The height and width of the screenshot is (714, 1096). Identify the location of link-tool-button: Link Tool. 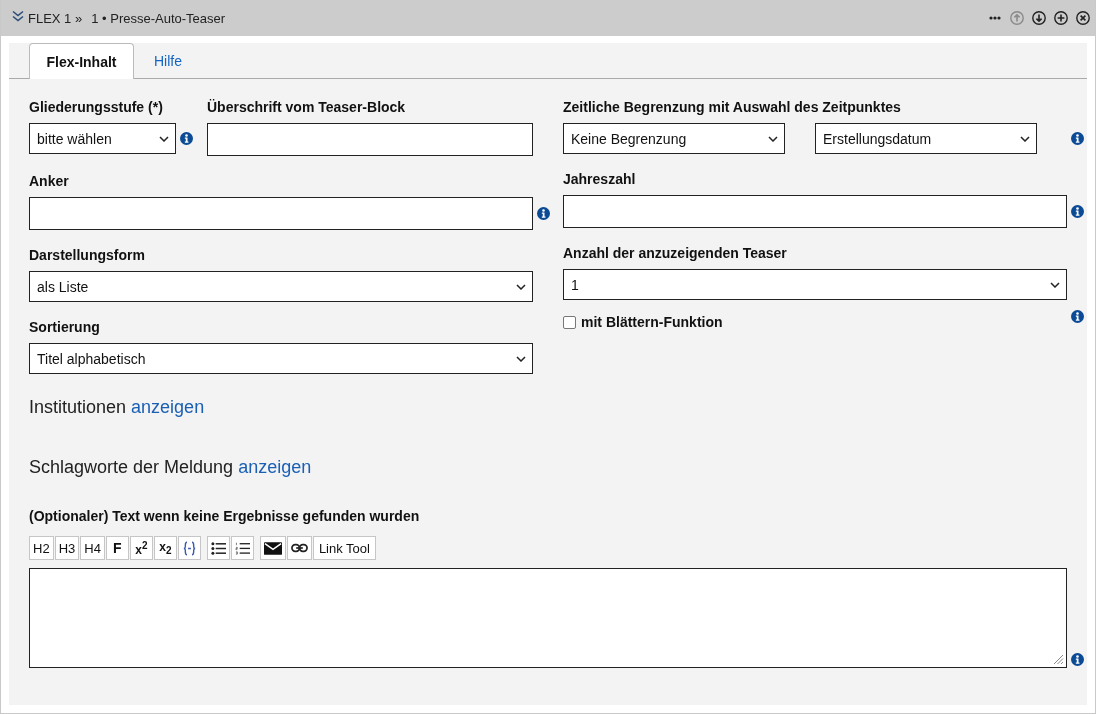
(344, 548).